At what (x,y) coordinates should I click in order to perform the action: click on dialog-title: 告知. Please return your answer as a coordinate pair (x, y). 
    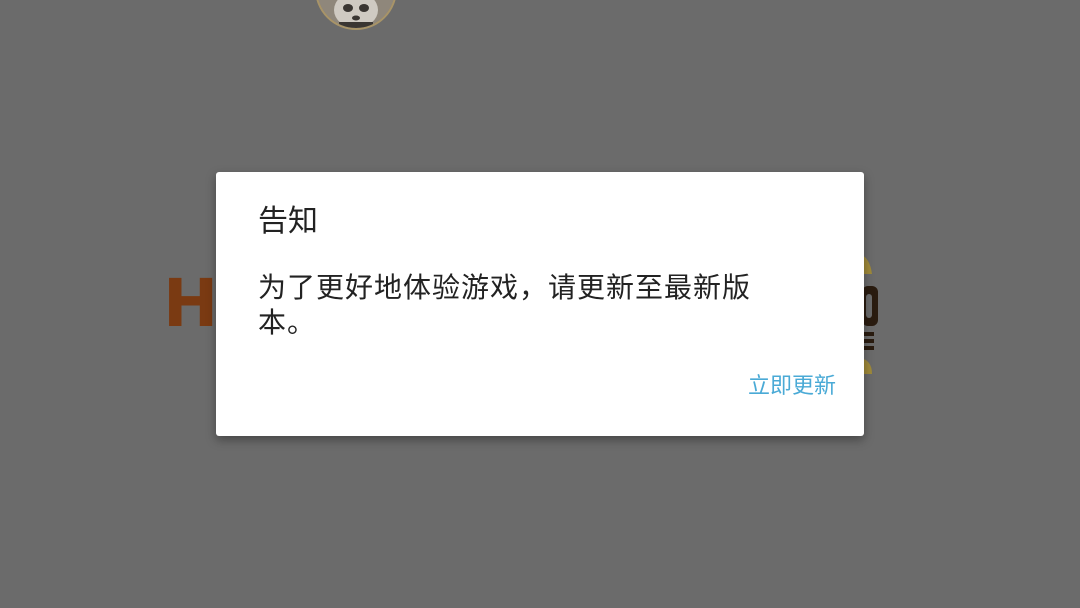
    Looking at the image, I should click on (288, 221).